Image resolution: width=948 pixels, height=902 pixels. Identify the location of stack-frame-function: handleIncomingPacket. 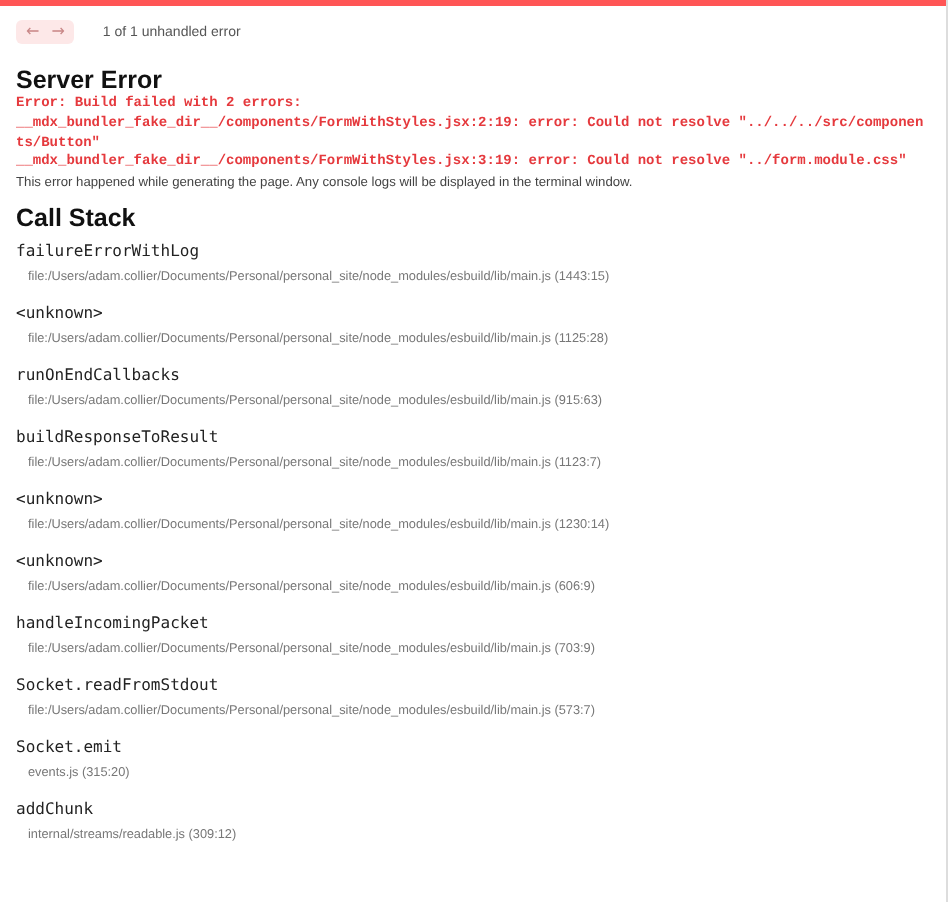
(113, 624).